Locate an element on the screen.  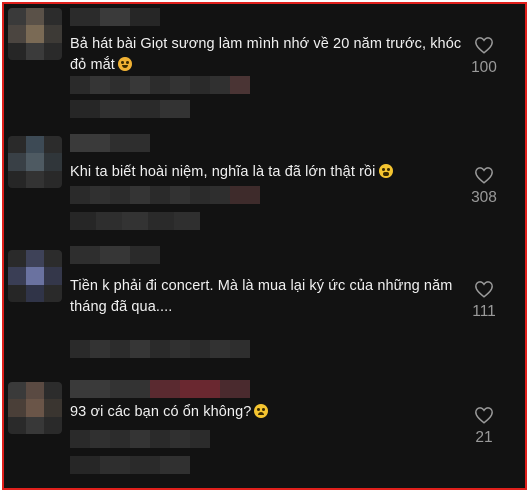
like-button: 100 is located at coordinates (484, 56).